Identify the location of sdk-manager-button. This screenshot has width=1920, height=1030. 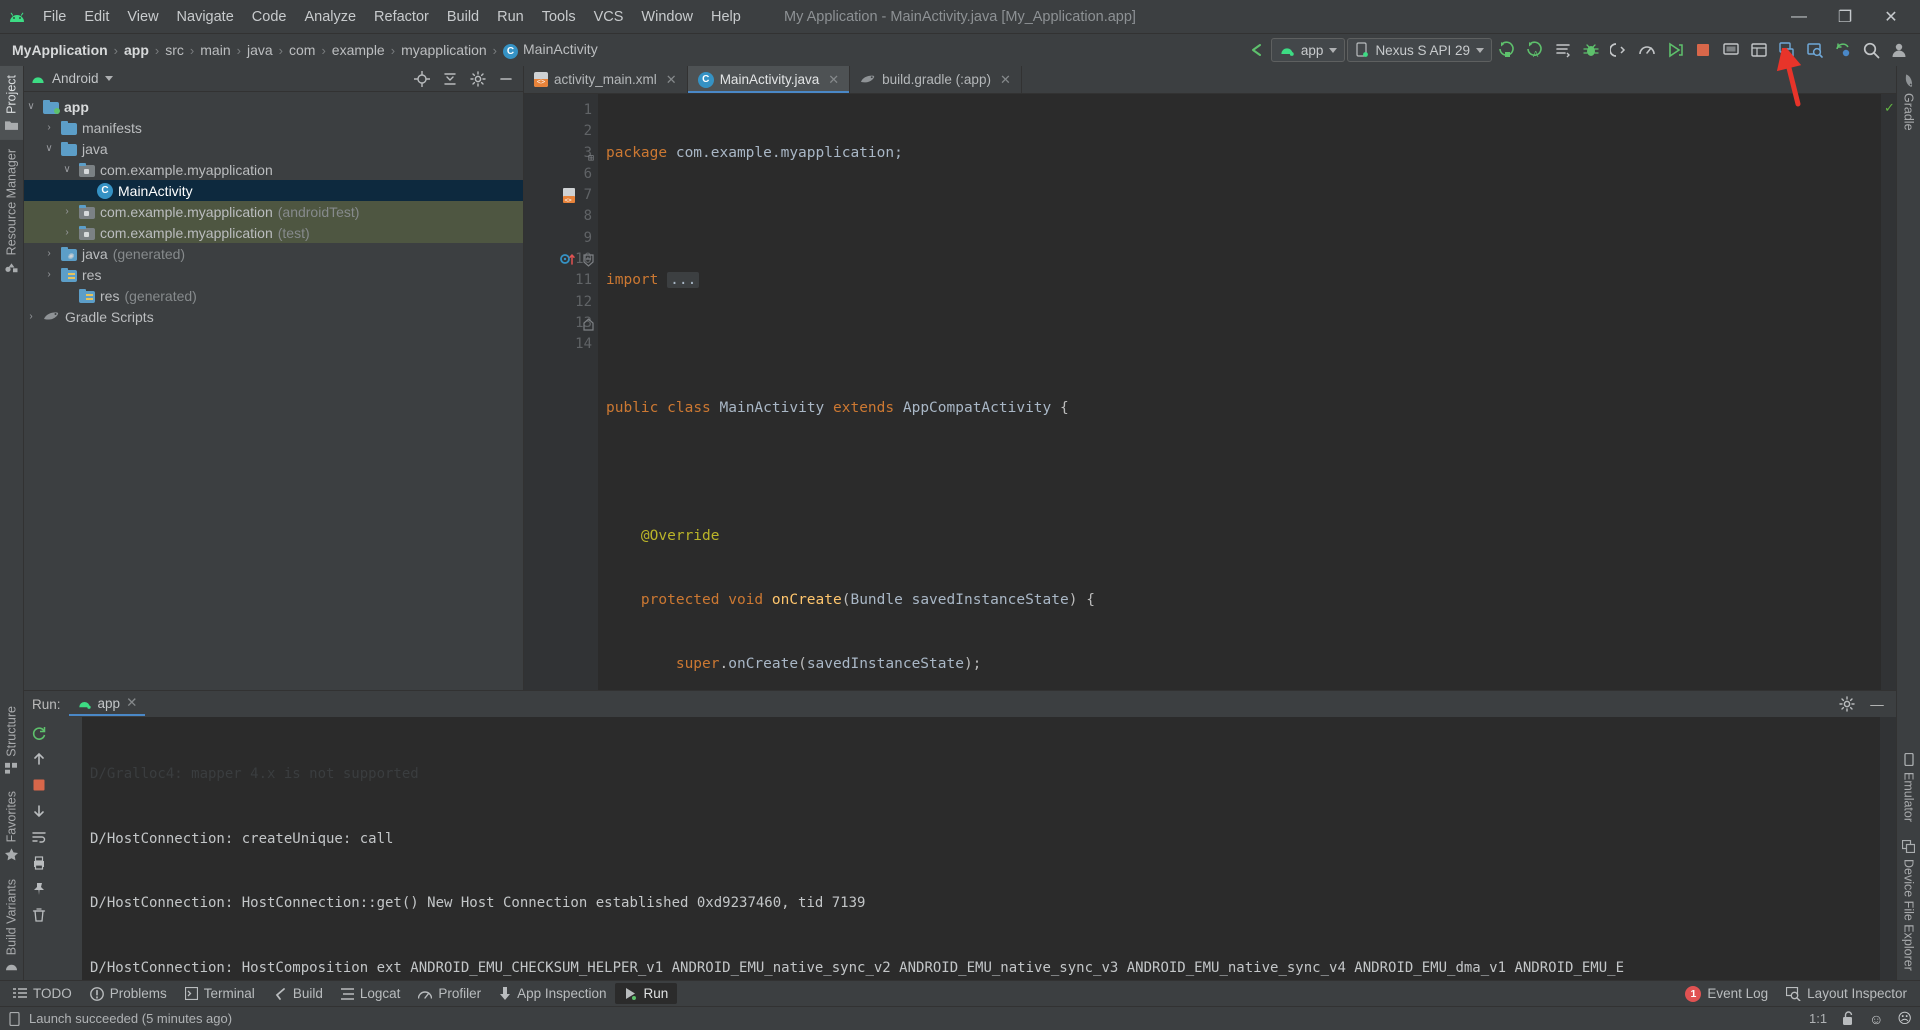
(1675, 50).